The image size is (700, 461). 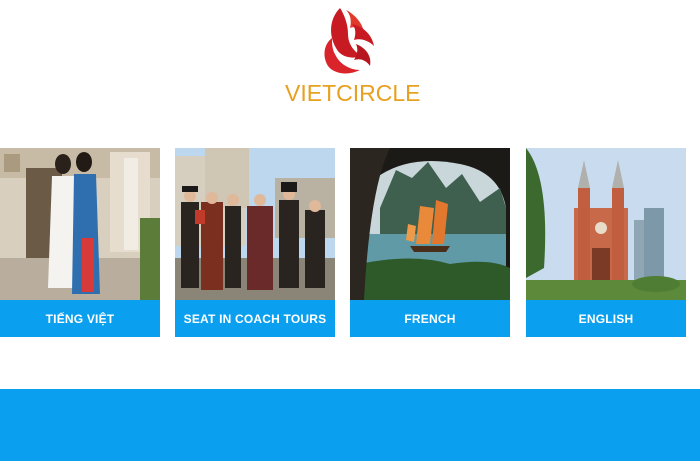 I want to click on card-image-women-in-ao-dai, so click(x=80, y=224).